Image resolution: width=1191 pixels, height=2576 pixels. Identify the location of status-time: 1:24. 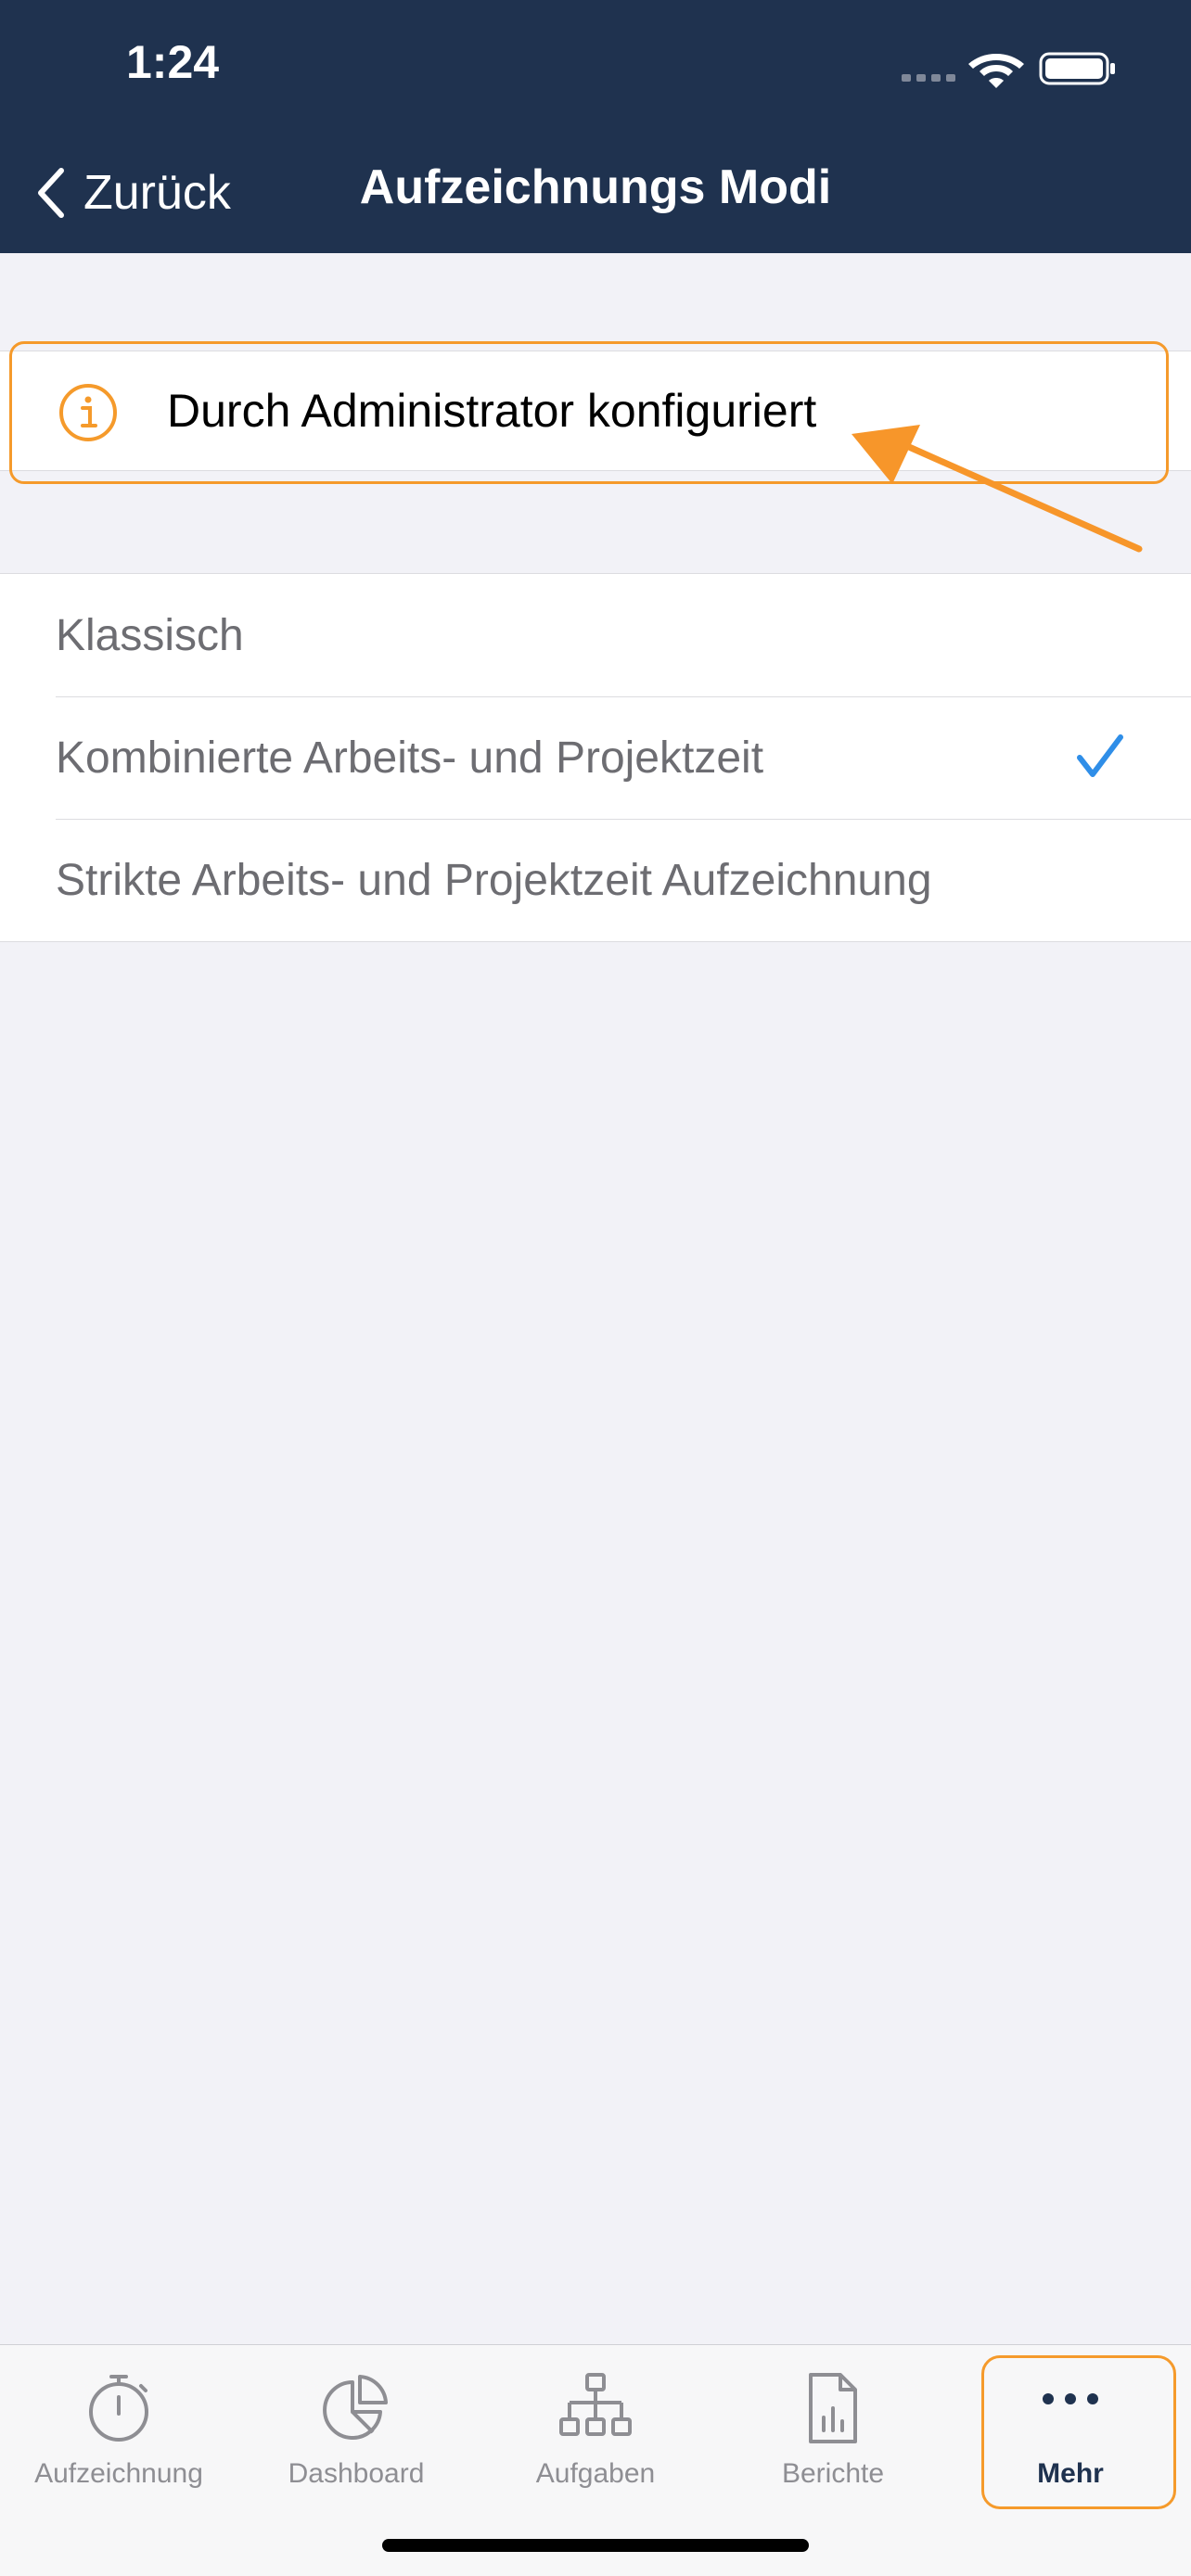
(173, 62).